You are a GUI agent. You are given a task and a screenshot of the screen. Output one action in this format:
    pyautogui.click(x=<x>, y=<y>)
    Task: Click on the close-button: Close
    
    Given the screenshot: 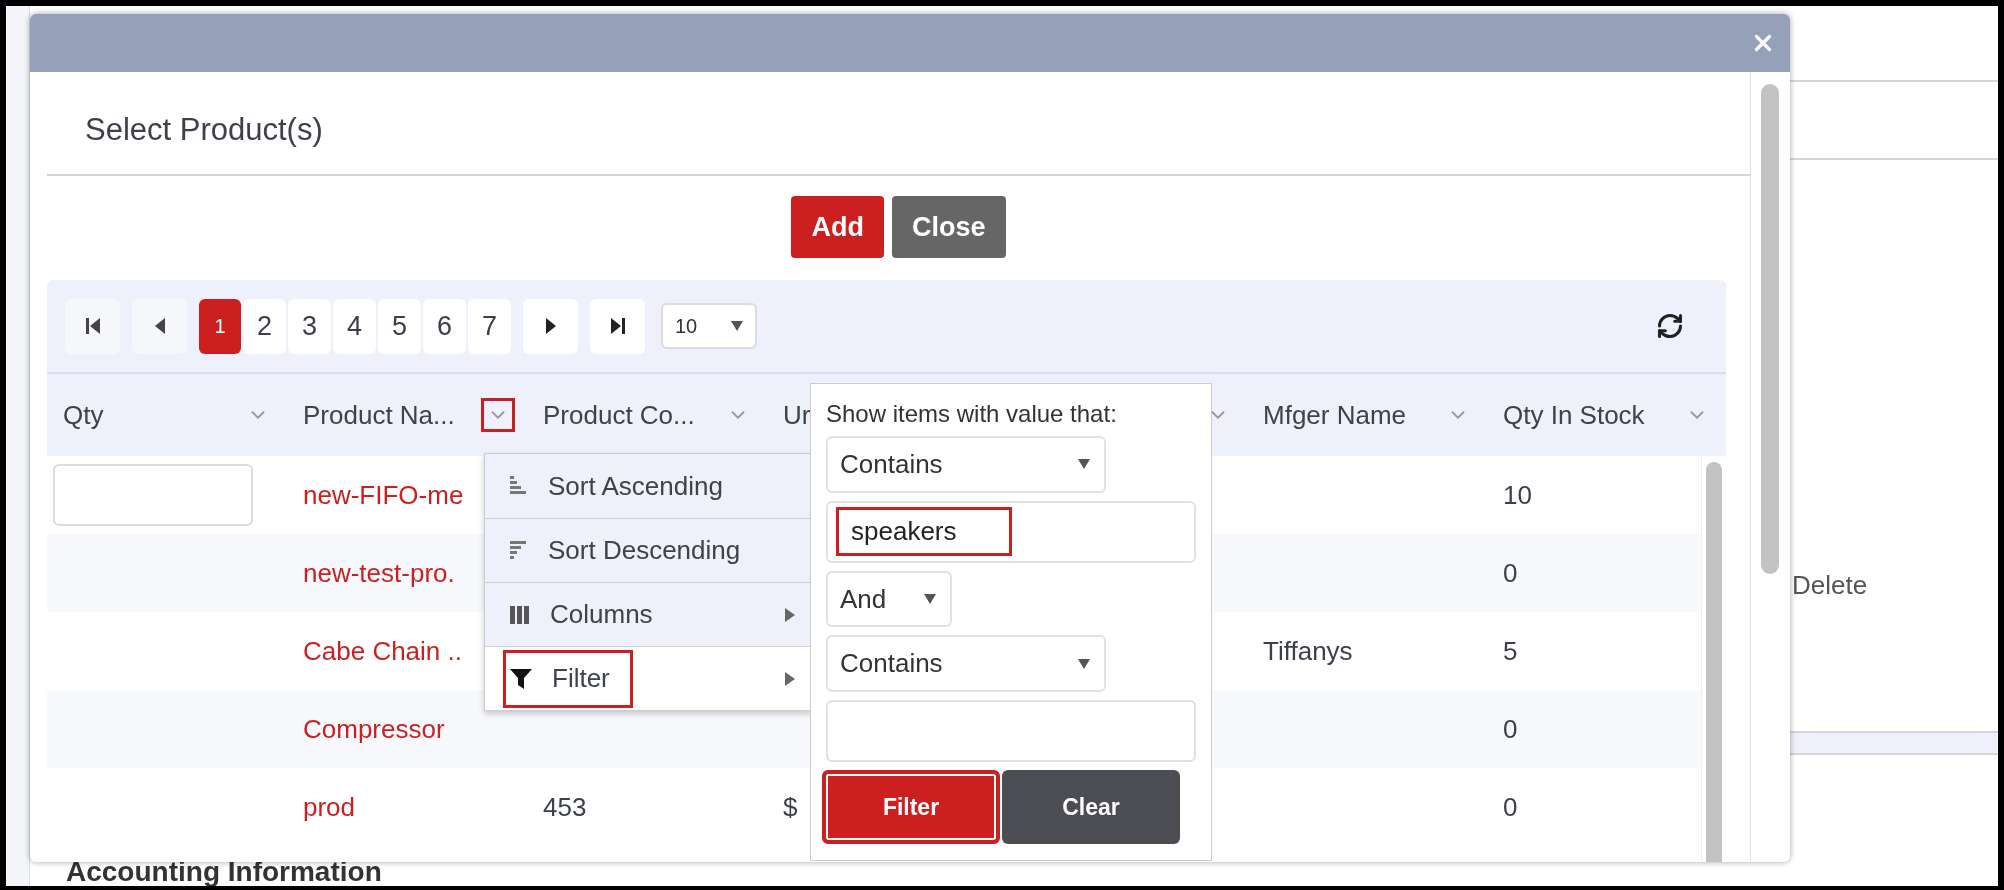 What is the action you would take?
    pyautogui.click(x=948, y=227)
    